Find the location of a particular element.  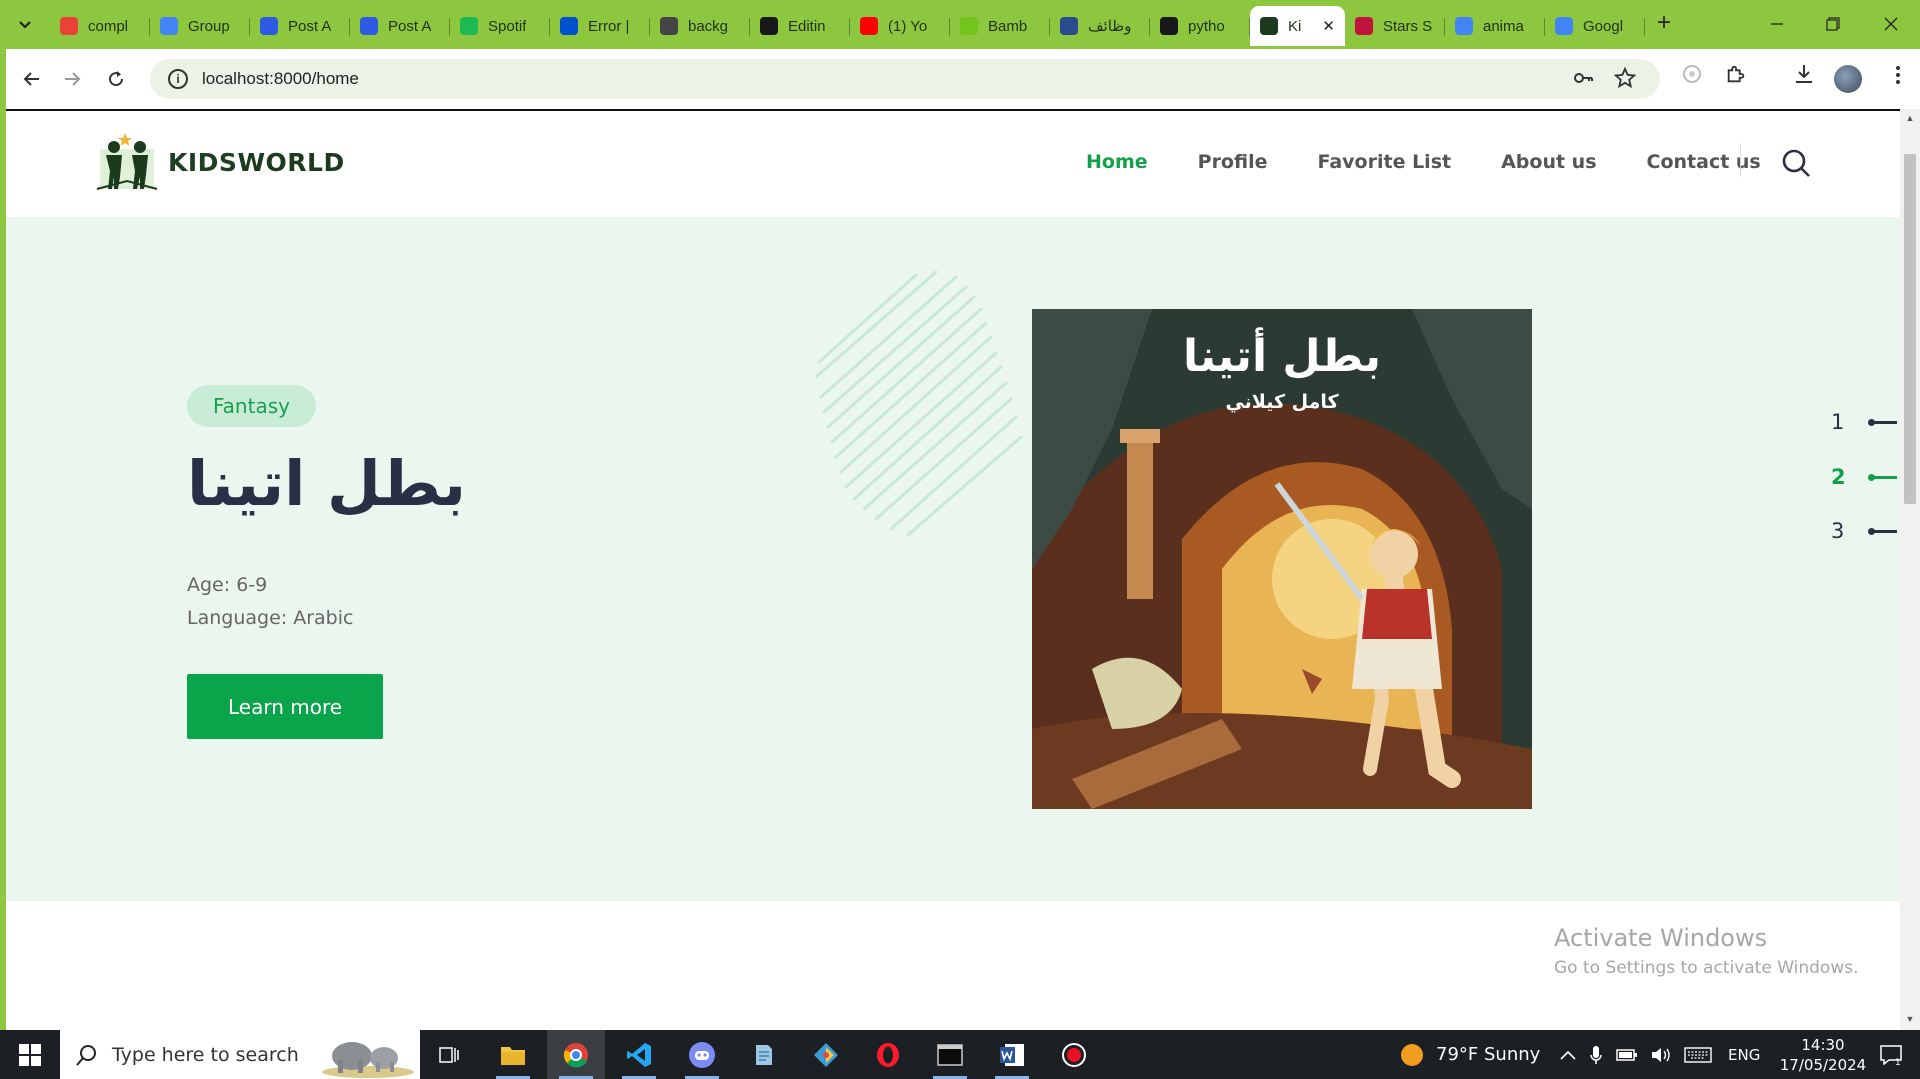

activate-windows-title: Activate Windows is located at coordinates (1661, 938).